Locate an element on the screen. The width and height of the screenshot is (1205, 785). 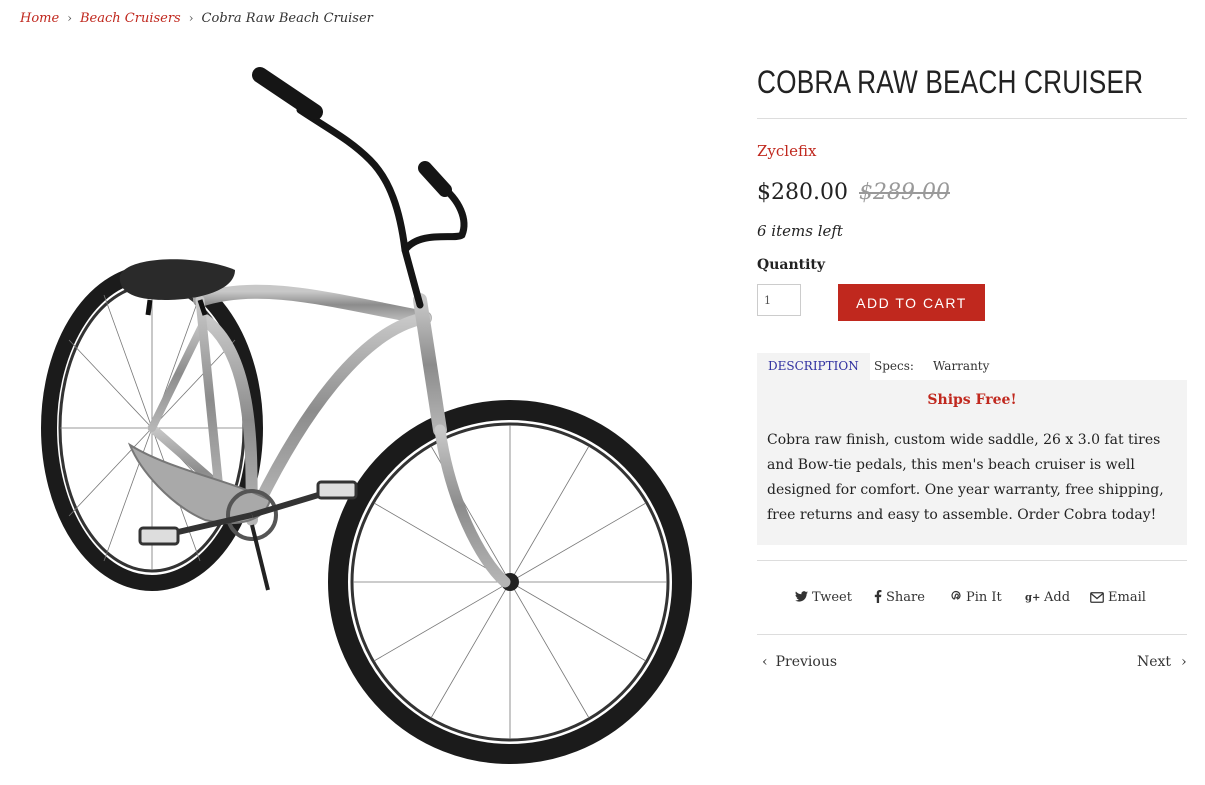
price-block: $280.00 $289.00 is located at coordinates (853, 192).